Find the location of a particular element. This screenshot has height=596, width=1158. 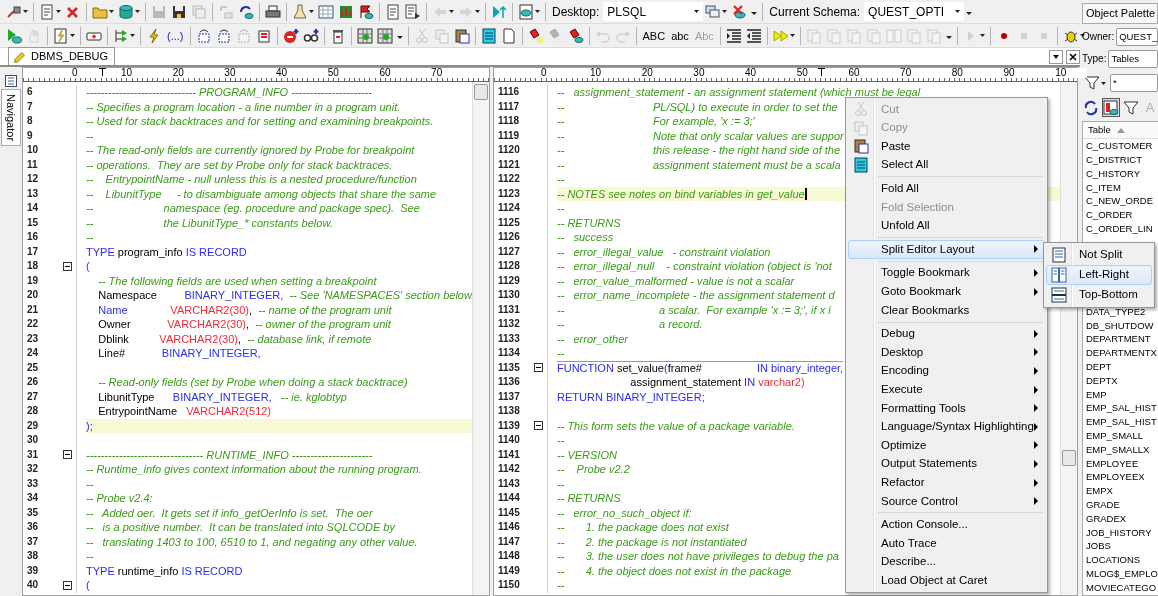

table-item: C_NEW_ORDE is located at coordinates (1120, 201).